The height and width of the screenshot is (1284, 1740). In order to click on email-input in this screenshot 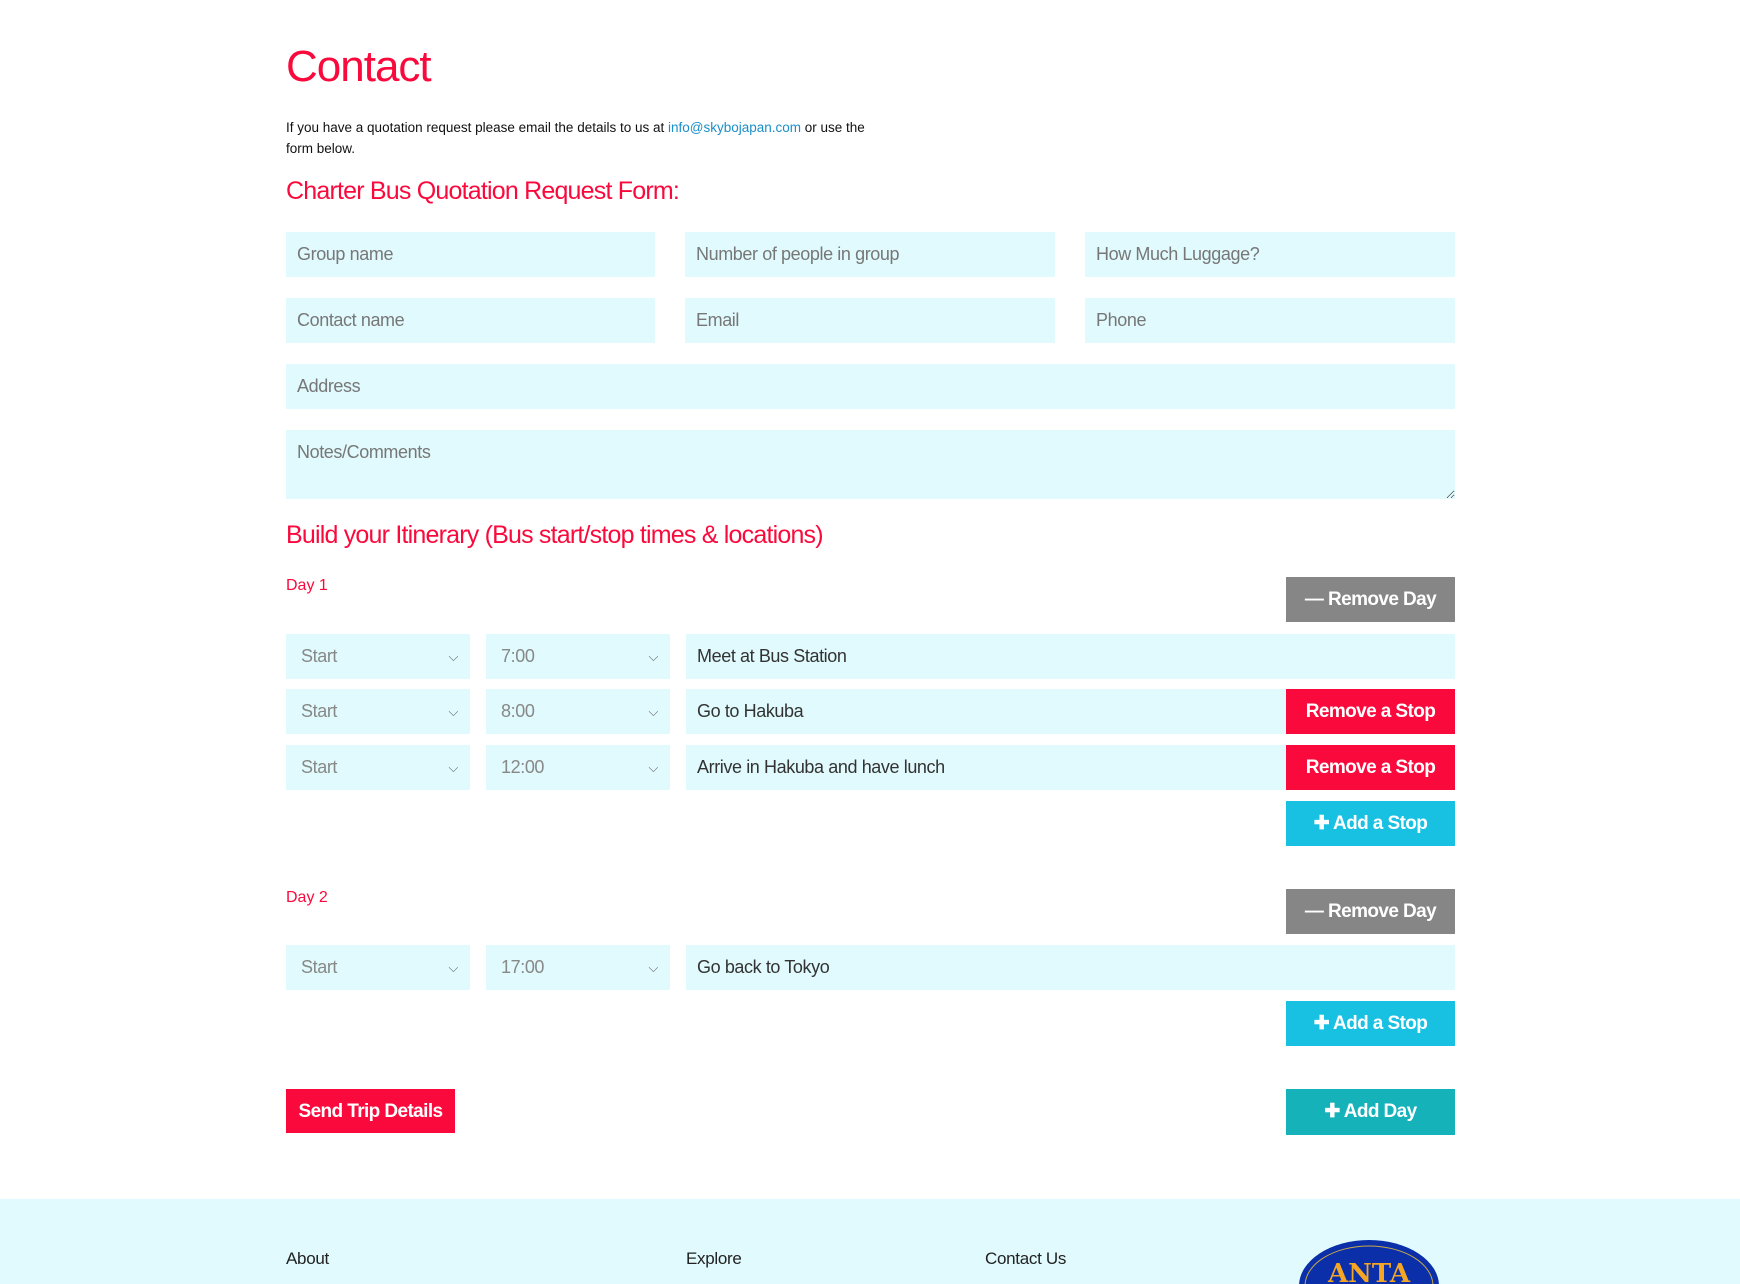, I will do `click(870, 320)`.